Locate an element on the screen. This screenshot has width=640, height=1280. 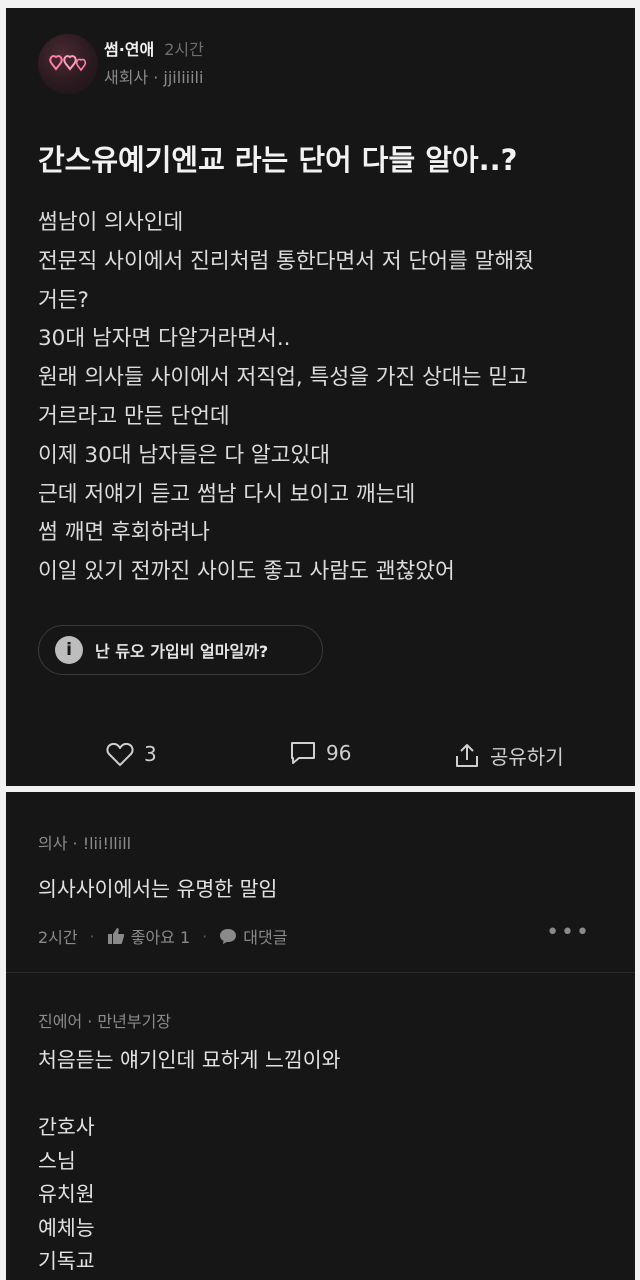
comment-count: 96 is located at coordinates (339, 753).